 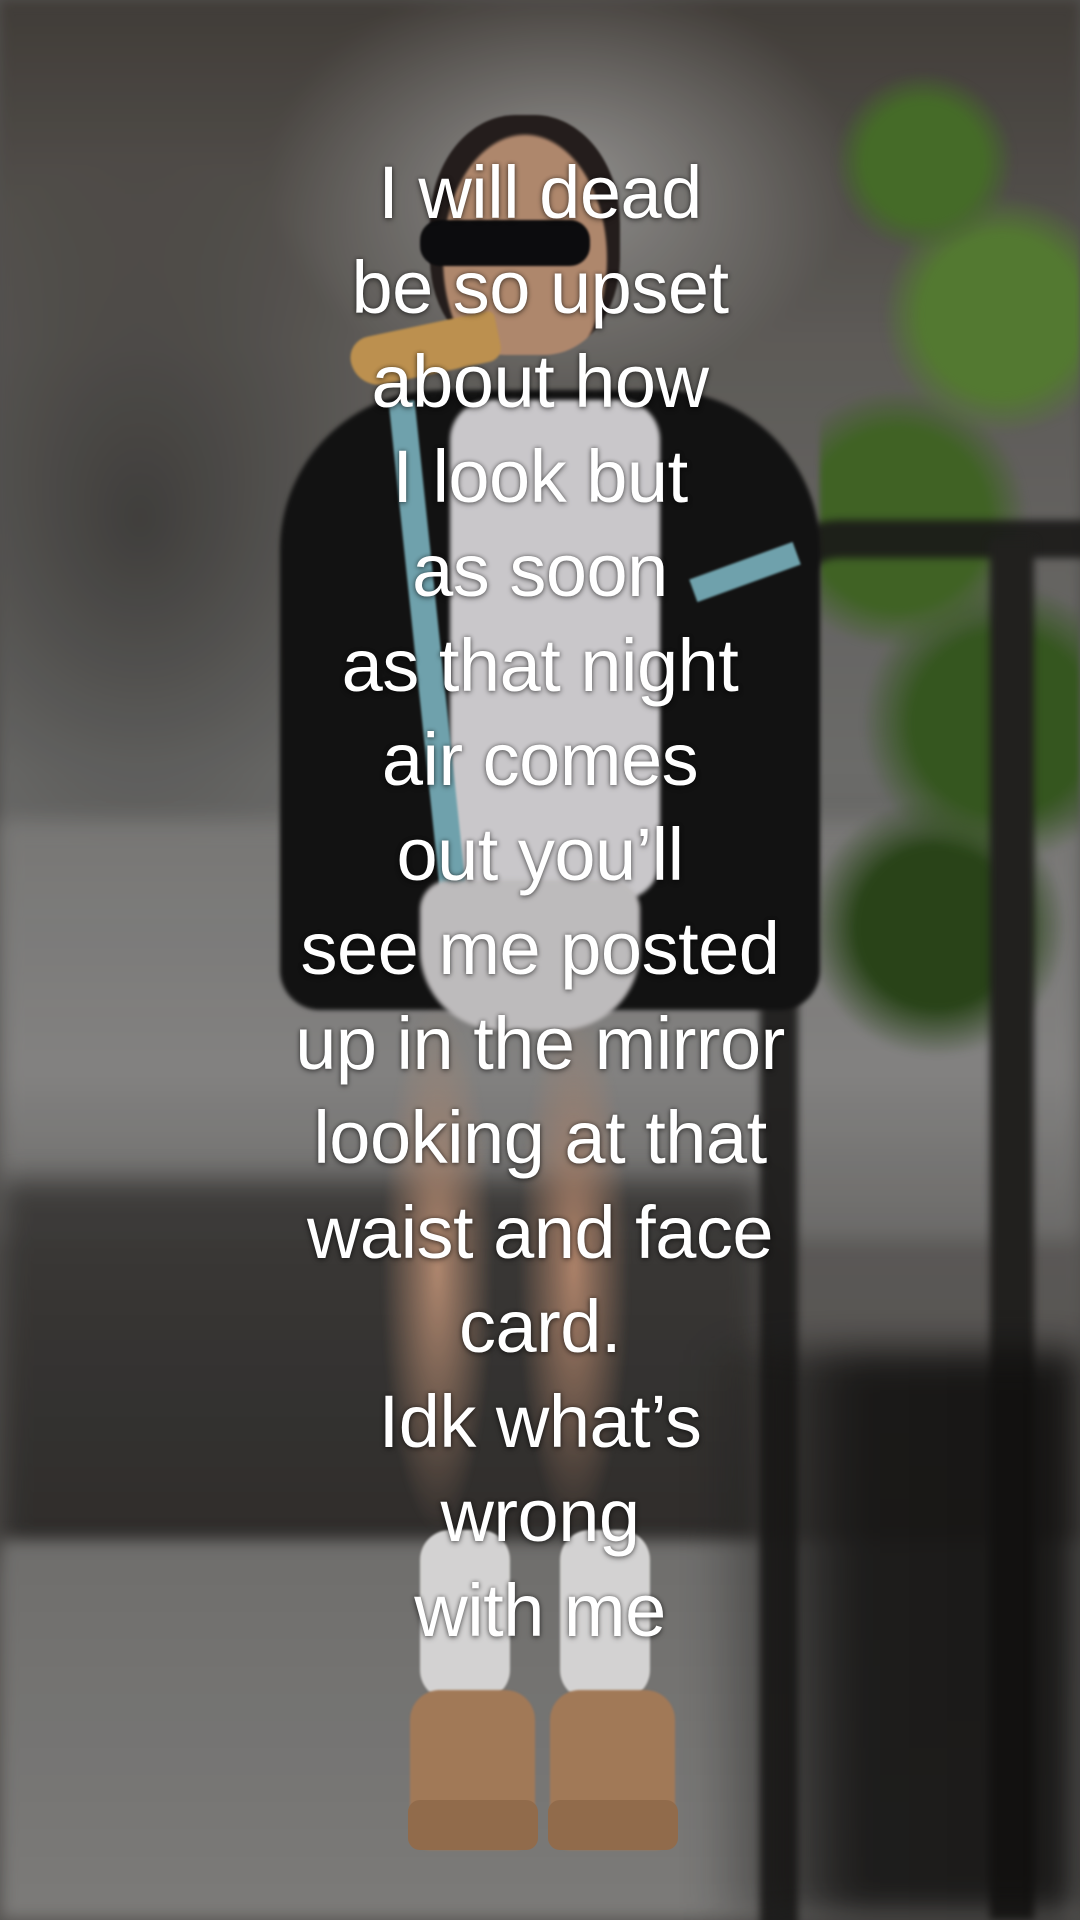 What do you see at coordinates (540, 476) in the screenshot?
I see `caption-line: I look but` at bounding box center [540, 476].